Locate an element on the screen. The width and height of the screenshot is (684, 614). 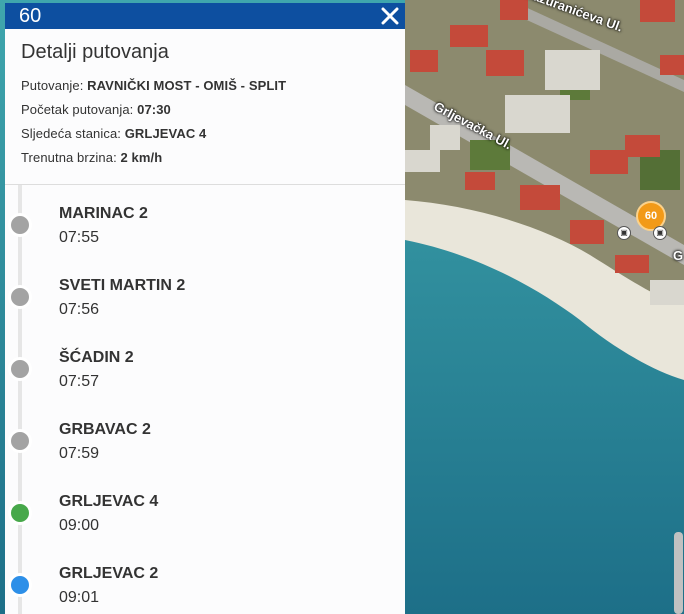
speed-label: Trenutna brzina: is located at coordinates (69, 157).